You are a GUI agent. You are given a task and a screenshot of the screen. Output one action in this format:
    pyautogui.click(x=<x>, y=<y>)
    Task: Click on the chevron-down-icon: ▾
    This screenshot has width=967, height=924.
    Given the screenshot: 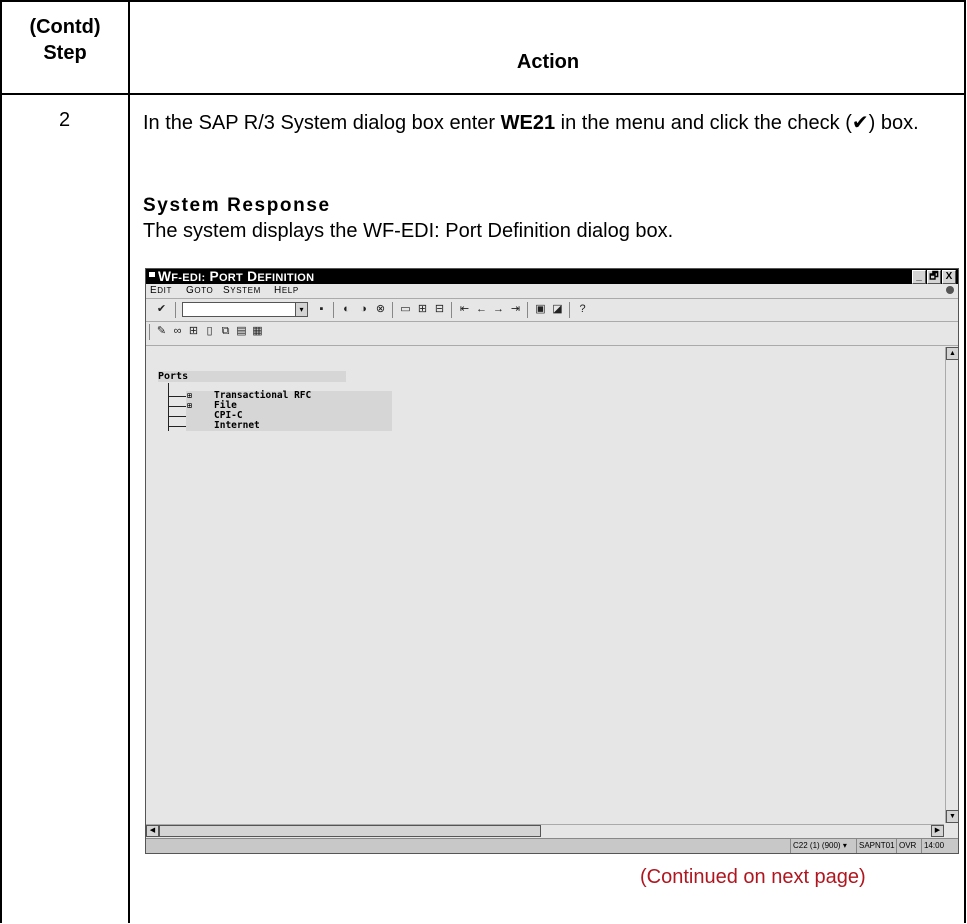 What is the action you would take?
    pyautogui.click(x=845, y=845)
    